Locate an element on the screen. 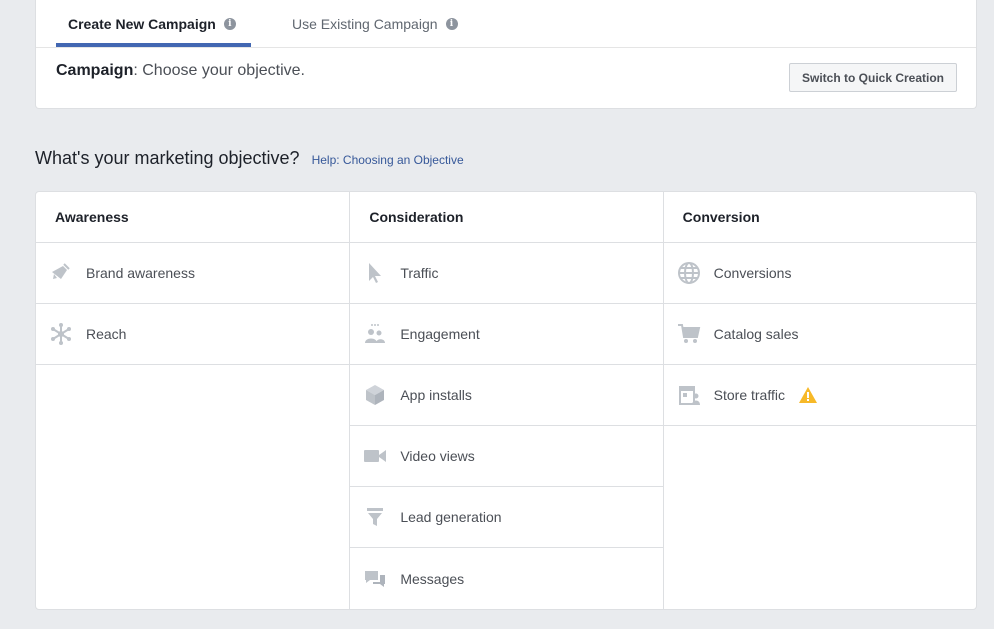  warning-icon is located at coordinates (807, 395).